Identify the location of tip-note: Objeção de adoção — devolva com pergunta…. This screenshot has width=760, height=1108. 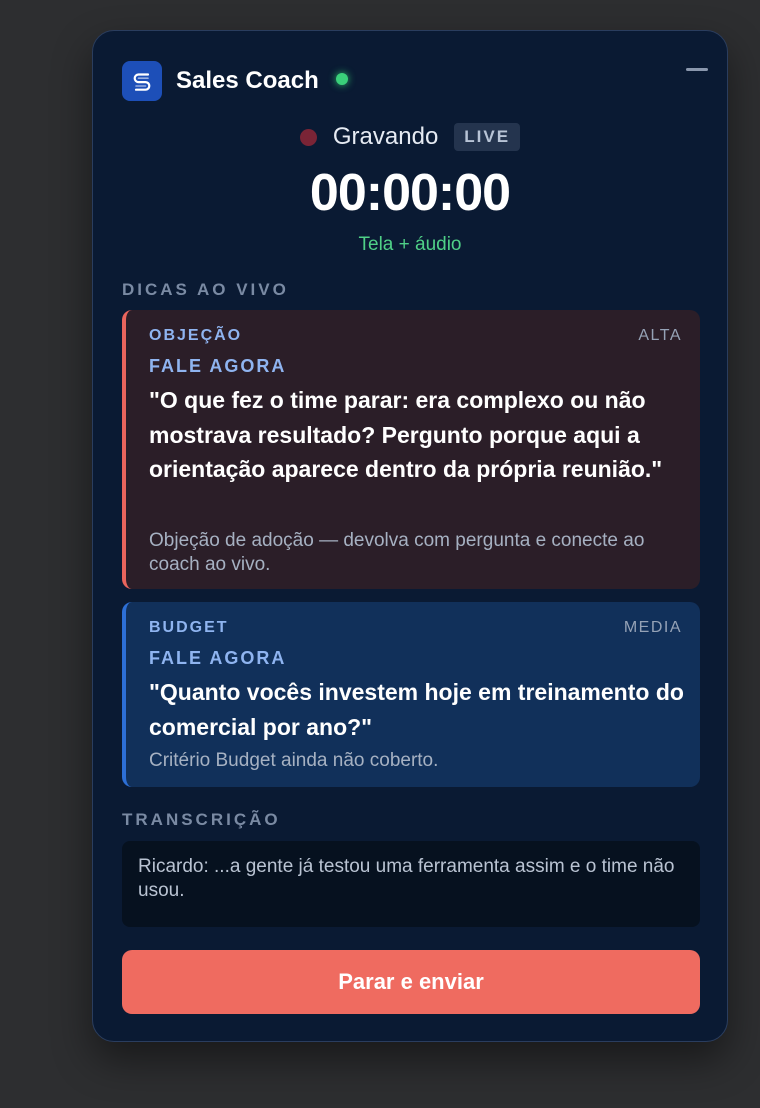
(397, 552).